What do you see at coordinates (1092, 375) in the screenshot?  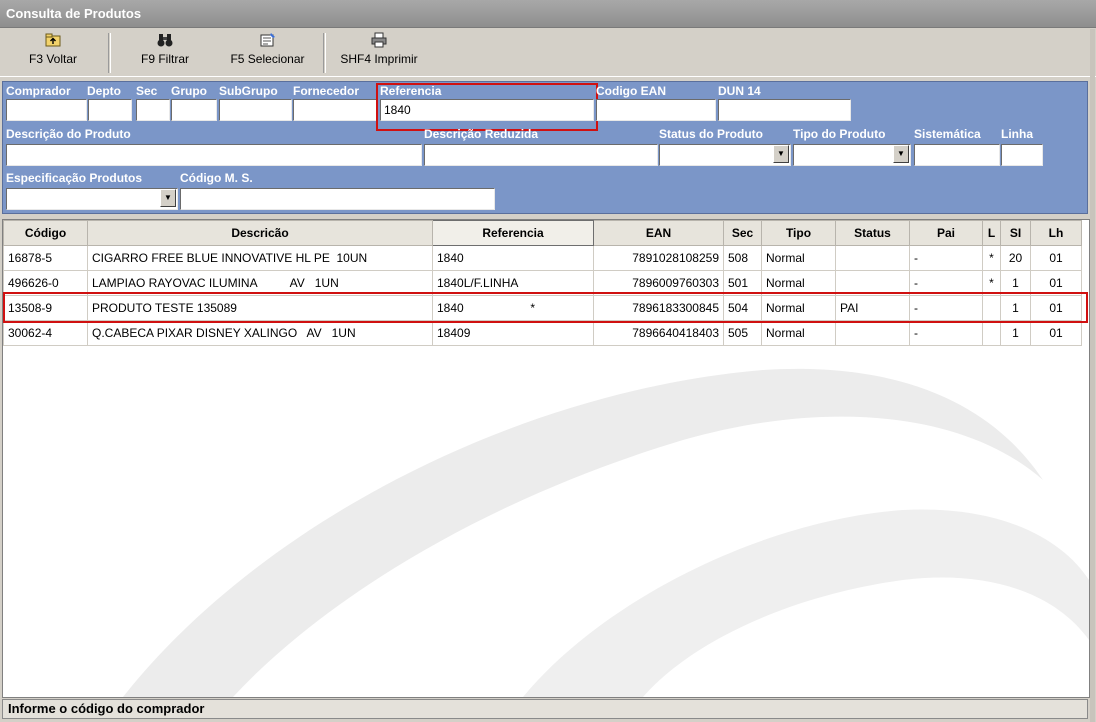 I see `window-edge` at bounding box center [1092, 375].